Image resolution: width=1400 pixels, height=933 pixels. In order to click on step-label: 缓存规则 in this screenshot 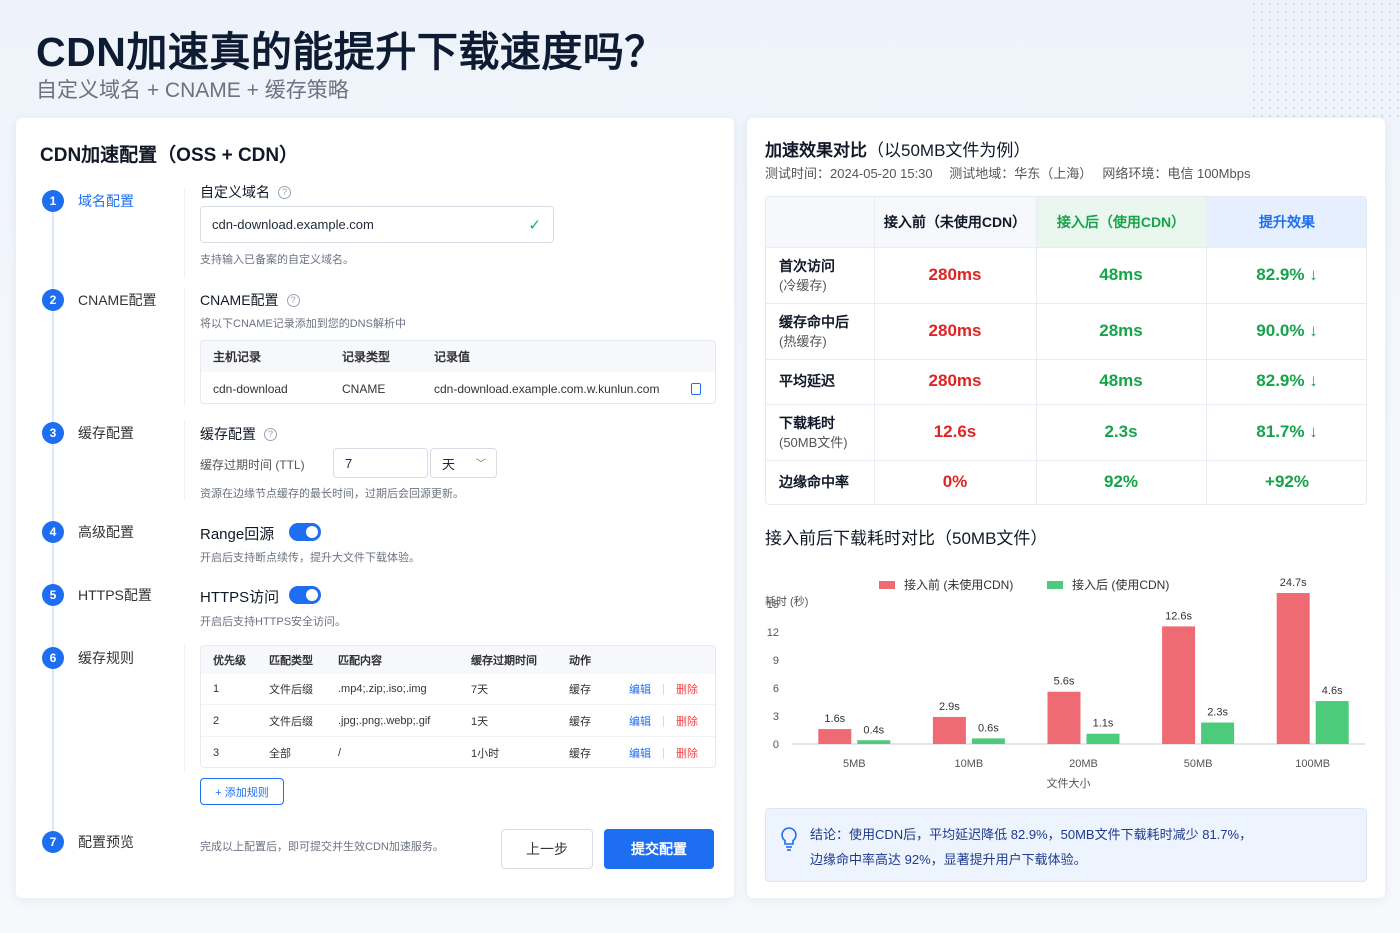, I will do `click(106, 658)`.